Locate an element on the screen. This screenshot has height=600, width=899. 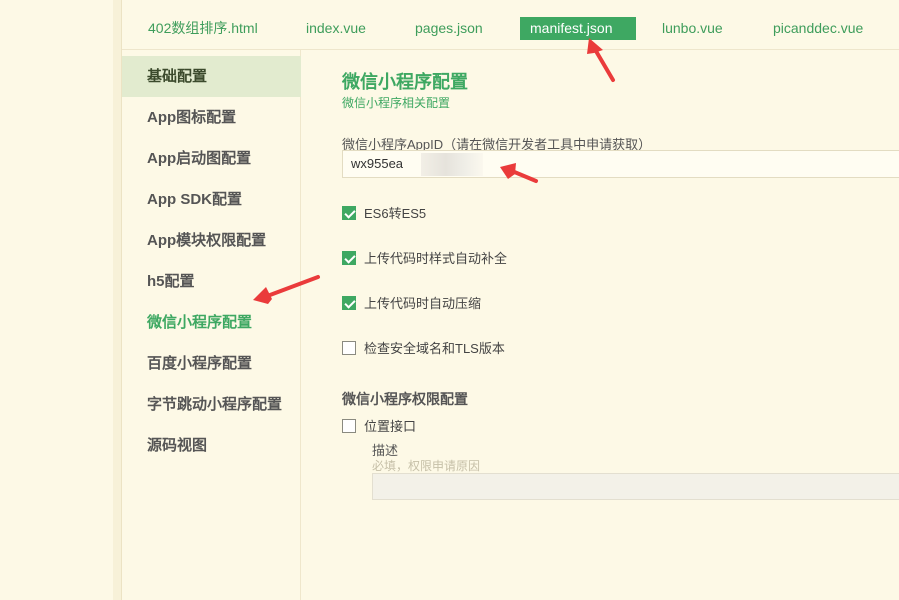
sidebar-item-weixin: 微信小程序配置 is located at coordinates (211, 322).